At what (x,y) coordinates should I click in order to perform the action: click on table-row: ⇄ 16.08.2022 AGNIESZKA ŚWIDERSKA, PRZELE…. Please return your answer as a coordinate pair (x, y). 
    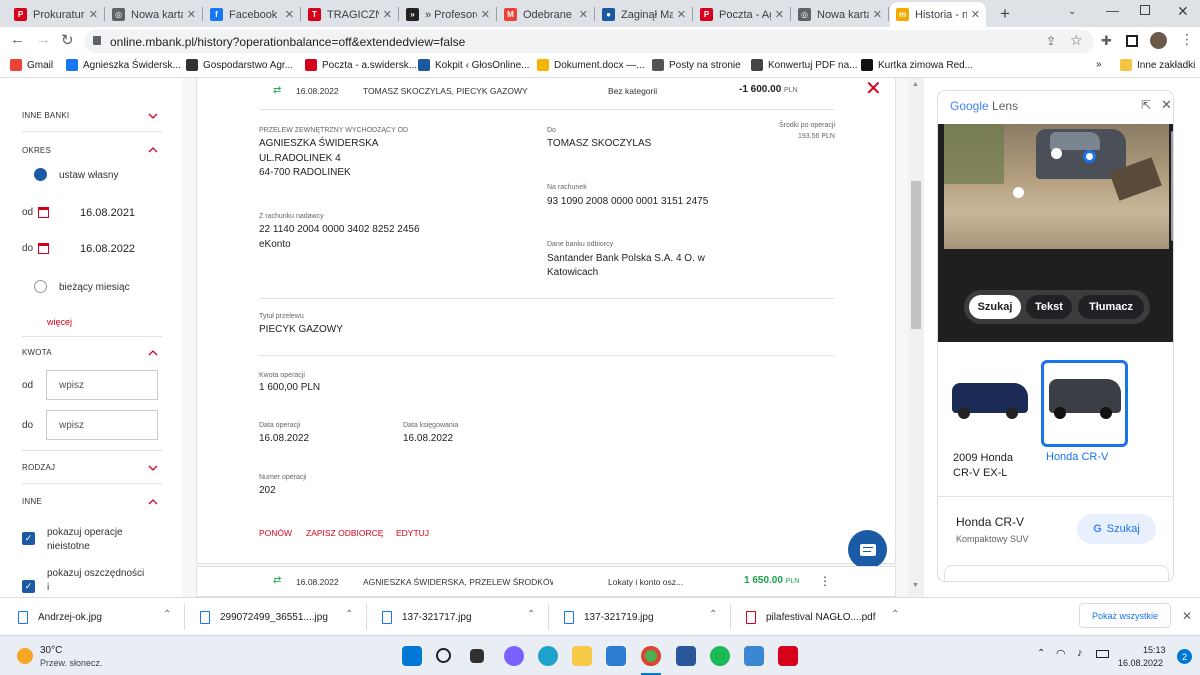
    Looking at the image, I should click on (546, 581).